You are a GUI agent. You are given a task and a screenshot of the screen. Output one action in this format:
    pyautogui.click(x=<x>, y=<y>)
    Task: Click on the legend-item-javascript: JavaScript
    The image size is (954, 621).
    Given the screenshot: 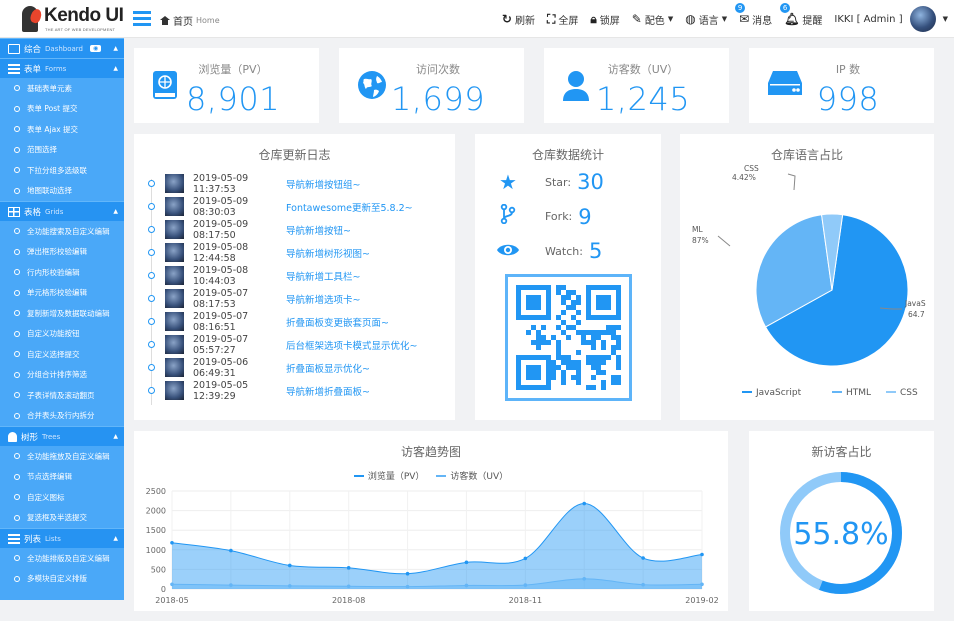 What is the action you would take?
    pyautogui.click(x=778, y=393)
    